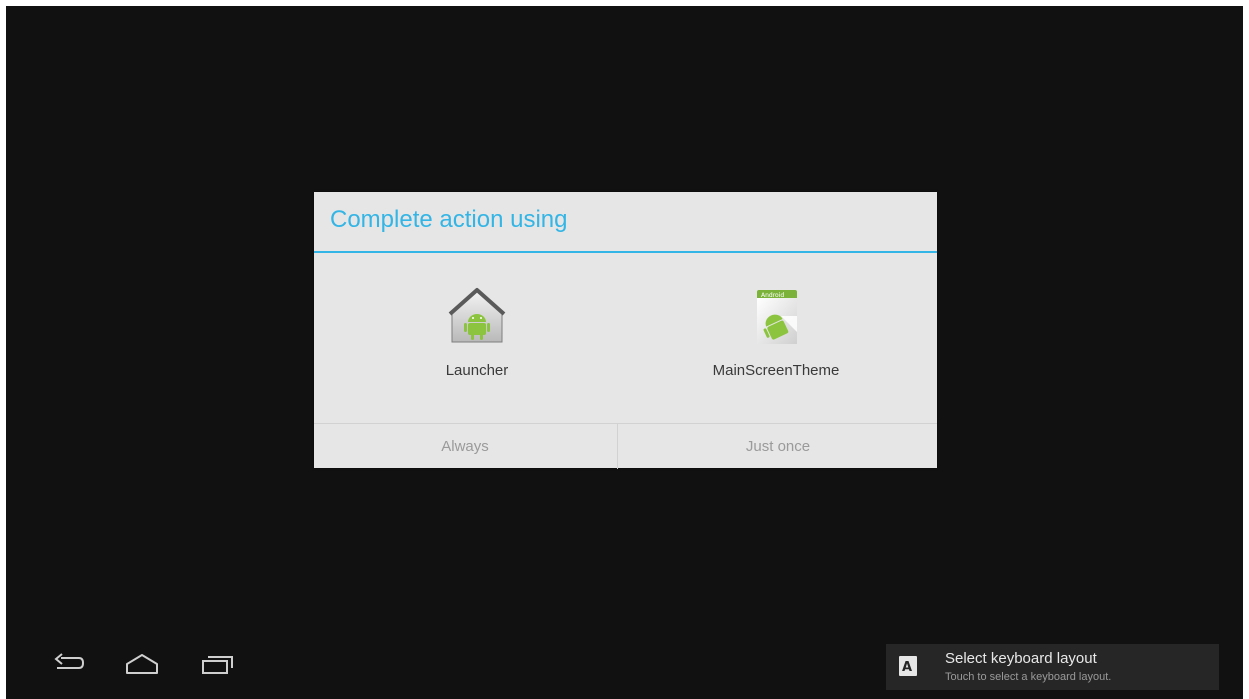 Image resolution: width=1249 pixels, height=699 pixels. I want to click on always-button: Always, so click(465, 446).